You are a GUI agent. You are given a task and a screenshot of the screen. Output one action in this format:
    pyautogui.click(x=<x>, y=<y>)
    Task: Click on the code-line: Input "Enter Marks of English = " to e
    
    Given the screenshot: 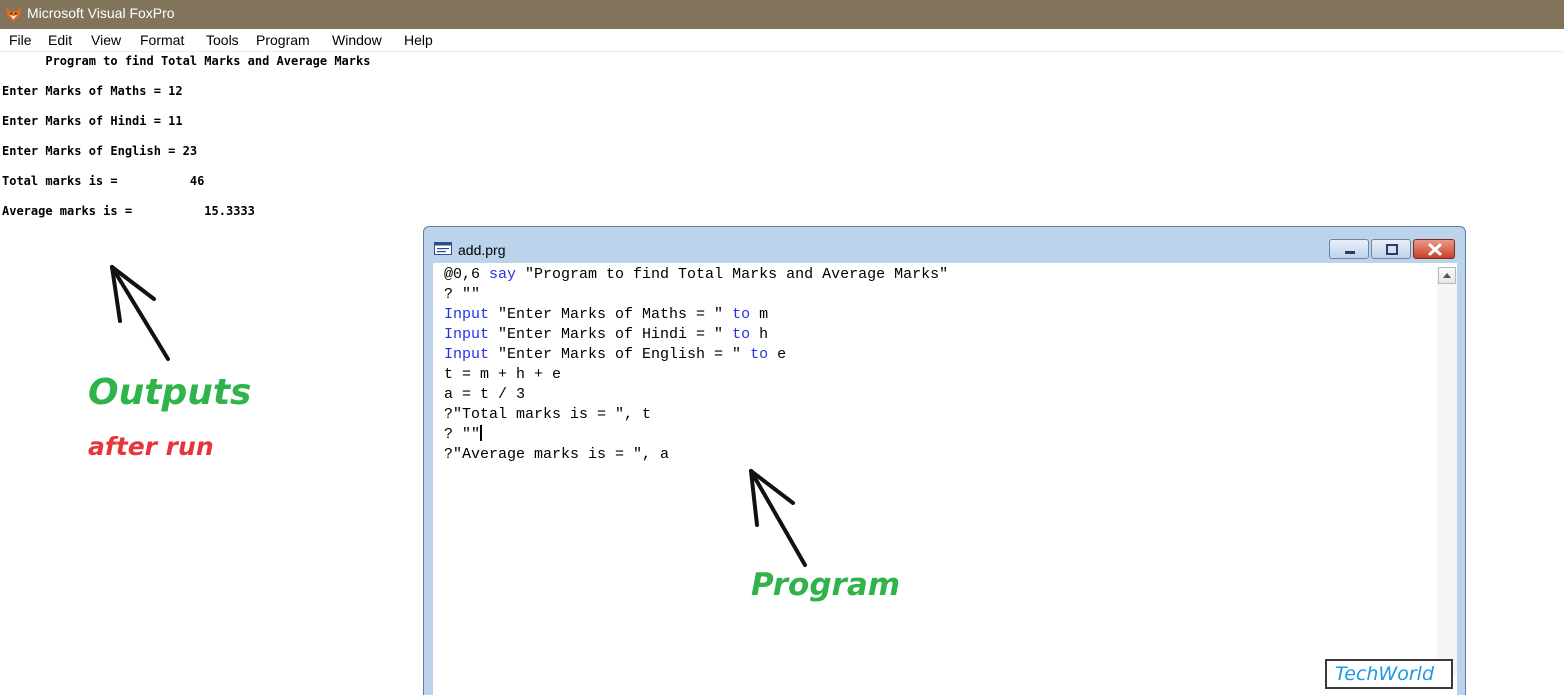 What is the action you would take?
    pyautogui.click(x=615, y=355)
    